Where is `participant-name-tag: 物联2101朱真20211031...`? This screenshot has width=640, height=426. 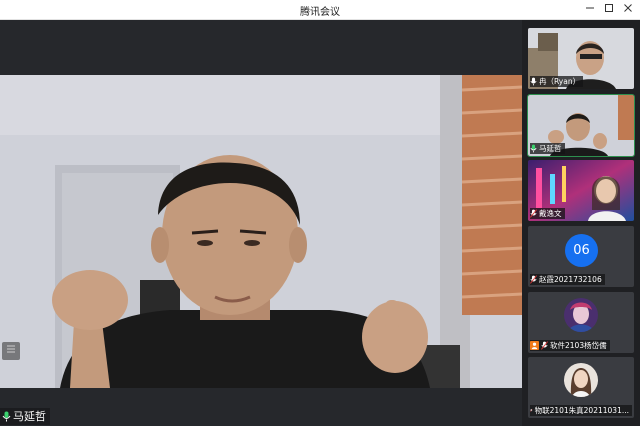 participant-name-tag: 物联2101朱真20211031... is located at coordinates (581, 410).